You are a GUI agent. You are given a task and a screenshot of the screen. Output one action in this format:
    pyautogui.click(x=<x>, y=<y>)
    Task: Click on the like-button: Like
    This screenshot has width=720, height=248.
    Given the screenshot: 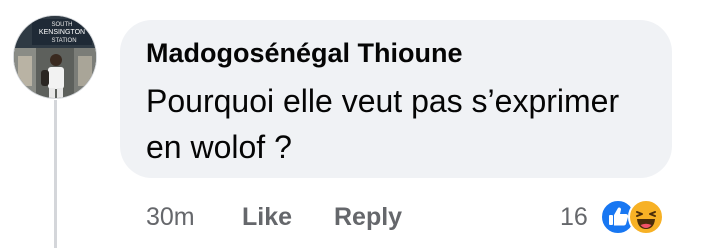 What is the action you would take?
    pyautogui.click(x=267, y=217)
    